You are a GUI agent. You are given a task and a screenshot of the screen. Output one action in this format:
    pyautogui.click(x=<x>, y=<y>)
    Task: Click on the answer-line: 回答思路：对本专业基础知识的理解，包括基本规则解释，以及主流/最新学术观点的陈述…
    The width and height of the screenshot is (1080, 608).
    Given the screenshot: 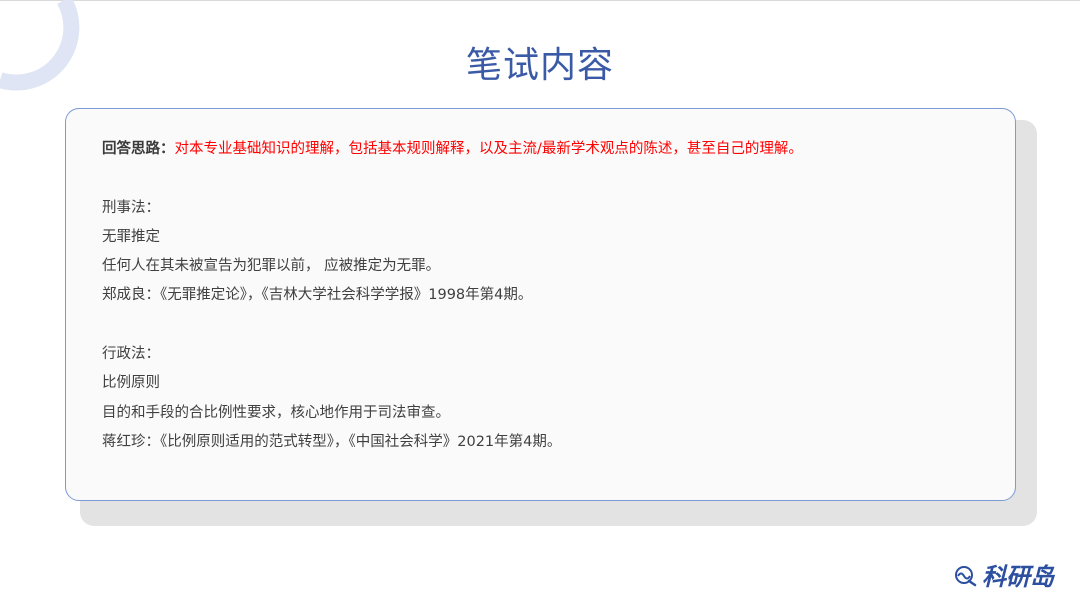 What is the action you would take?
    pyautogui.click(x=542, y=149)
    